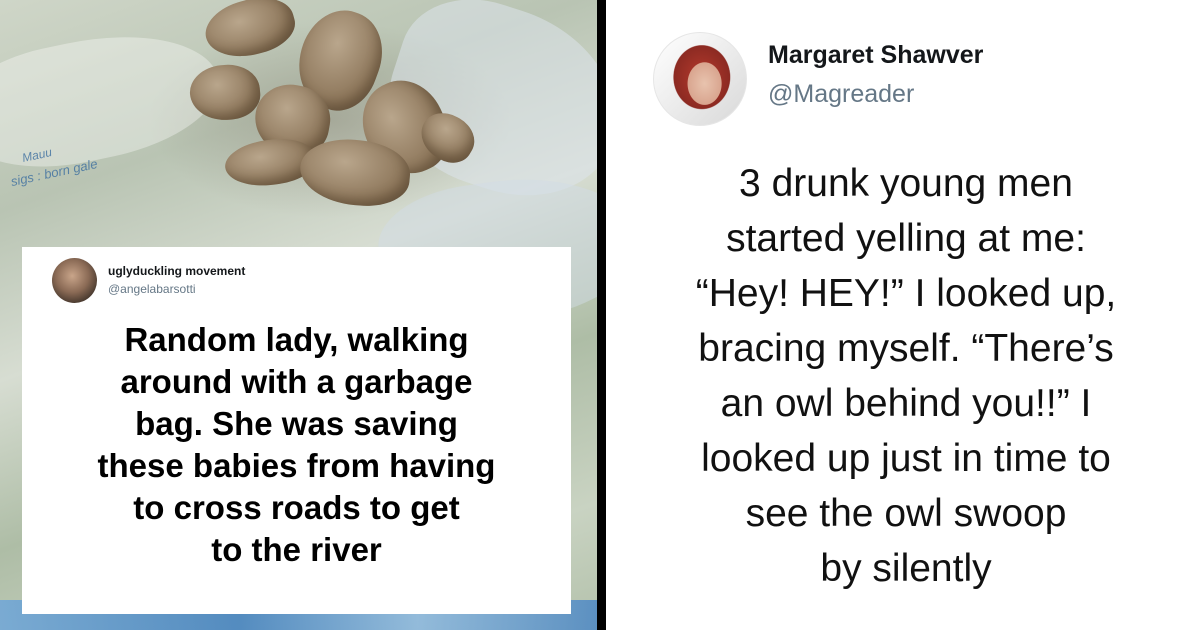  What do you see at coordinates (841, 94) in the screenshot?
I see `author-handle: @Magreader` at bounding box center [841, 94].